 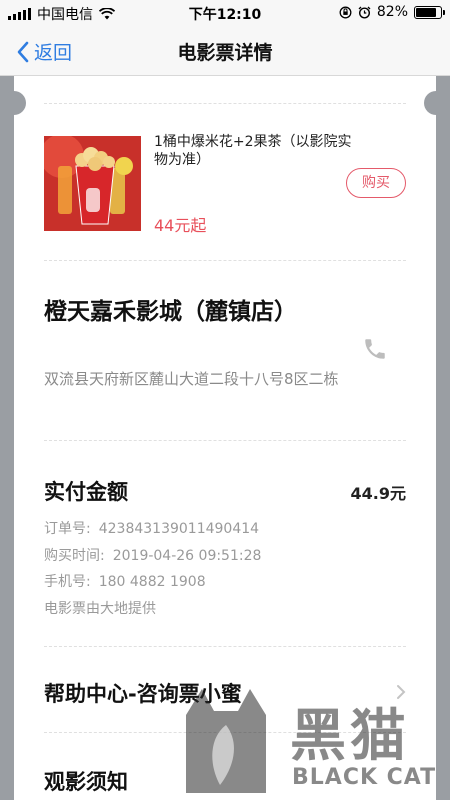 What do you see at coordinates (375, 351) in the screenshot?
I see `phone-icon` at bounding box center [375, 351].